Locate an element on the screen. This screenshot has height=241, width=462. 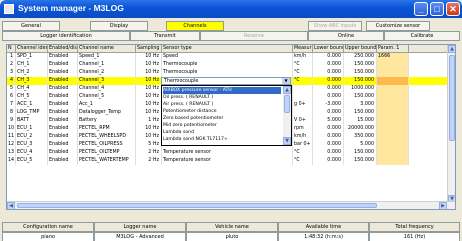
maximize-button: □ is located at coordinates (437, 9).